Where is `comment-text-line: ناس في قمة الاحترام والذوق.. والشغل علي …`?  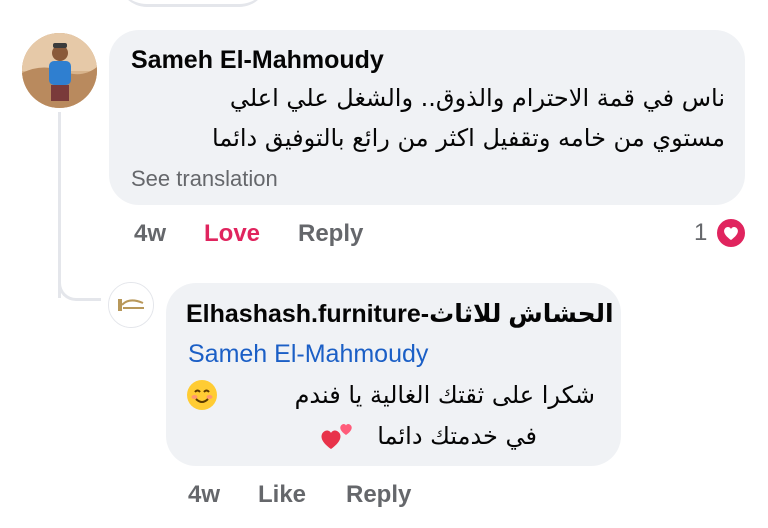
comment-text-line: ناس في قمة الاحترام والذوق.. والشغل علي … is located at coordinates (477, 98).